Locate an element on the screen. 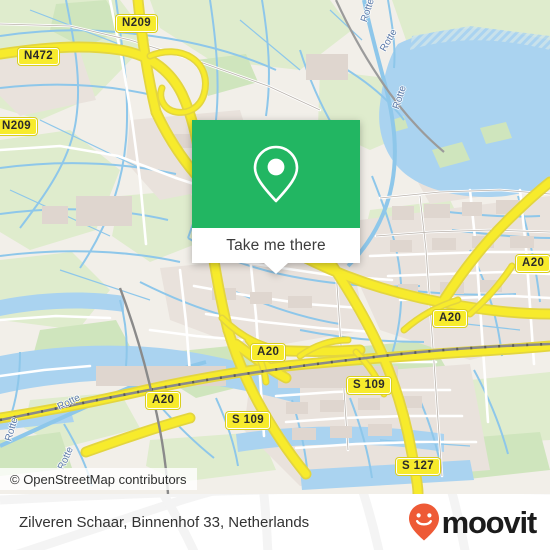 This screenshot has width=550, height=550. moovit-logo: moovit is located at coordinates (472, 522).